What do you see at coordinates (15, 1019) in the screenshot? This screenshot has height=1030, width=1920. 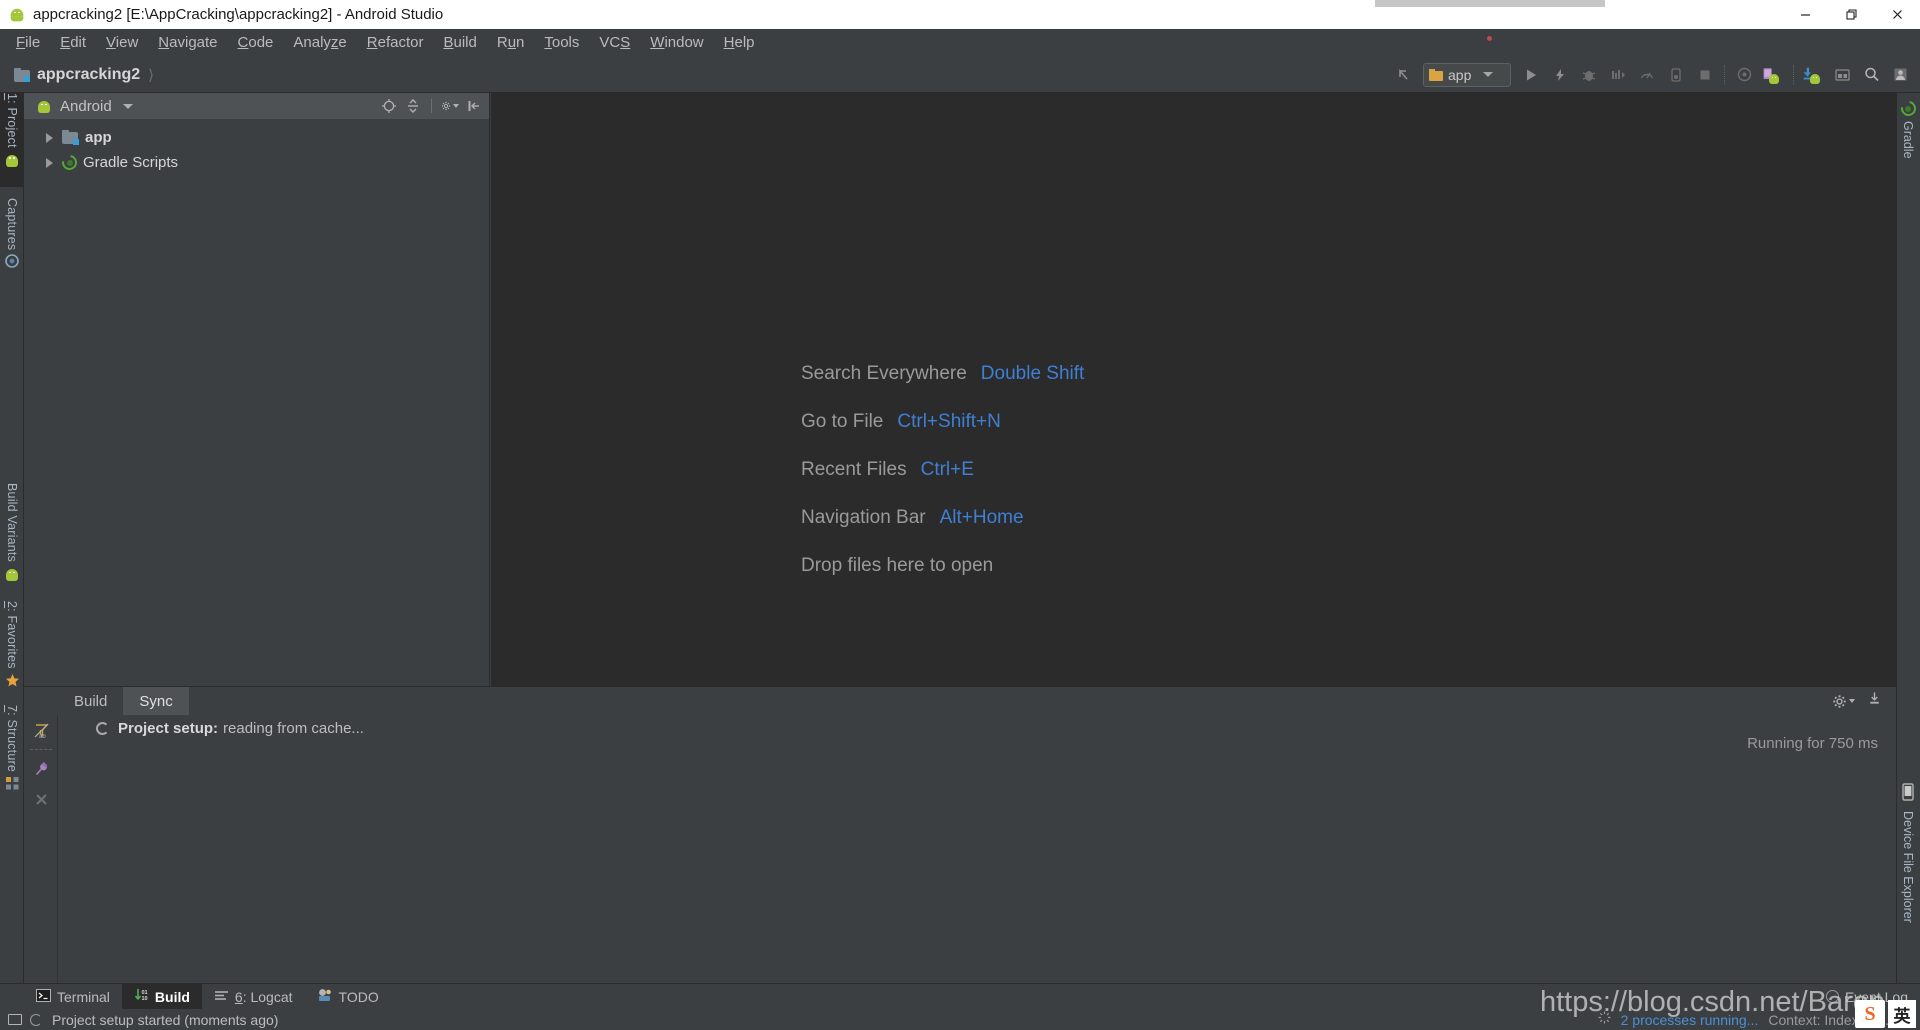 I see `memory-monitor-icon` at bounding box center [15, 1019].